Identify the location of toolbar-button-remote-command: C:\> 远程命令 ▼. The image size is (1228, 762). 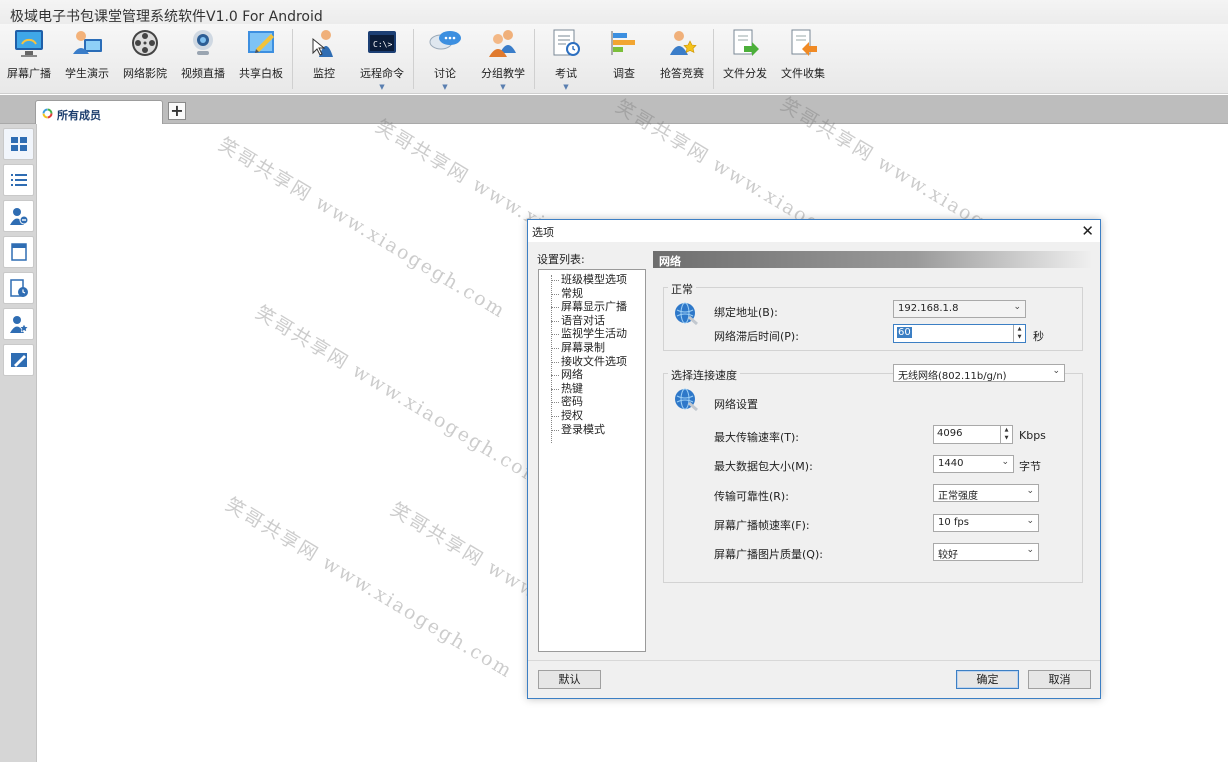
(382, 59).